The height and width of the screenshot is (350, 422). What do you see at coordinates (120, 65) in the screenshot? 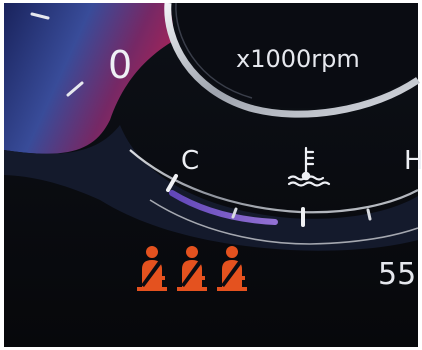
I see `tachometer-zero-label: 0` at bounding box center [120, 65].